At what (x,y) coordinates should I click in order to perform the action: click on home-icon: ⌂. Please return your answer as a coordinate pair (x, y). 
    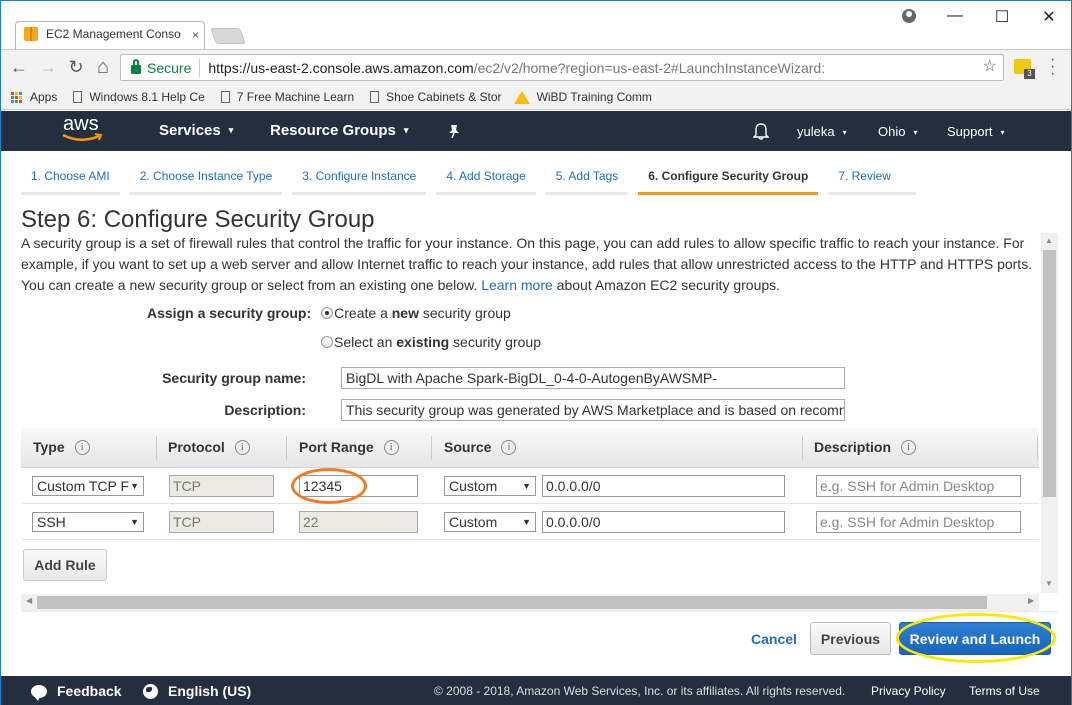
    Looking at the image, I should click on (103, 67).